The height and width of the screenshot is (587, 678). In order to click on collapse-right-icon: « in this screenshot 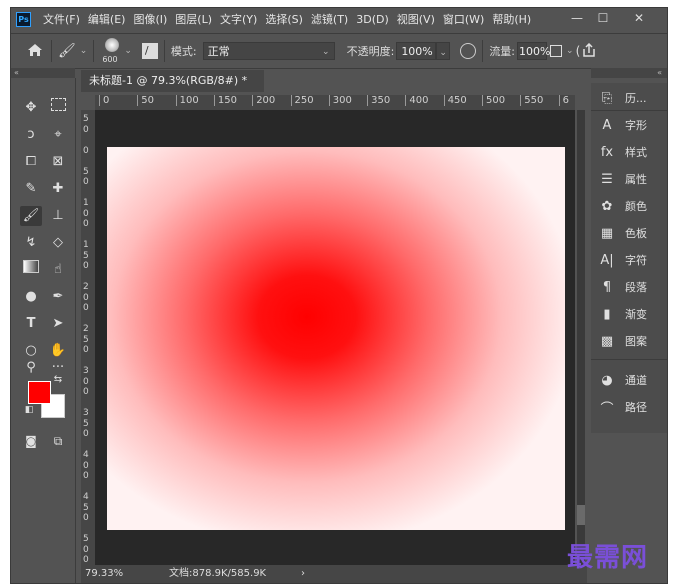, I will do `click(659, 72)`.